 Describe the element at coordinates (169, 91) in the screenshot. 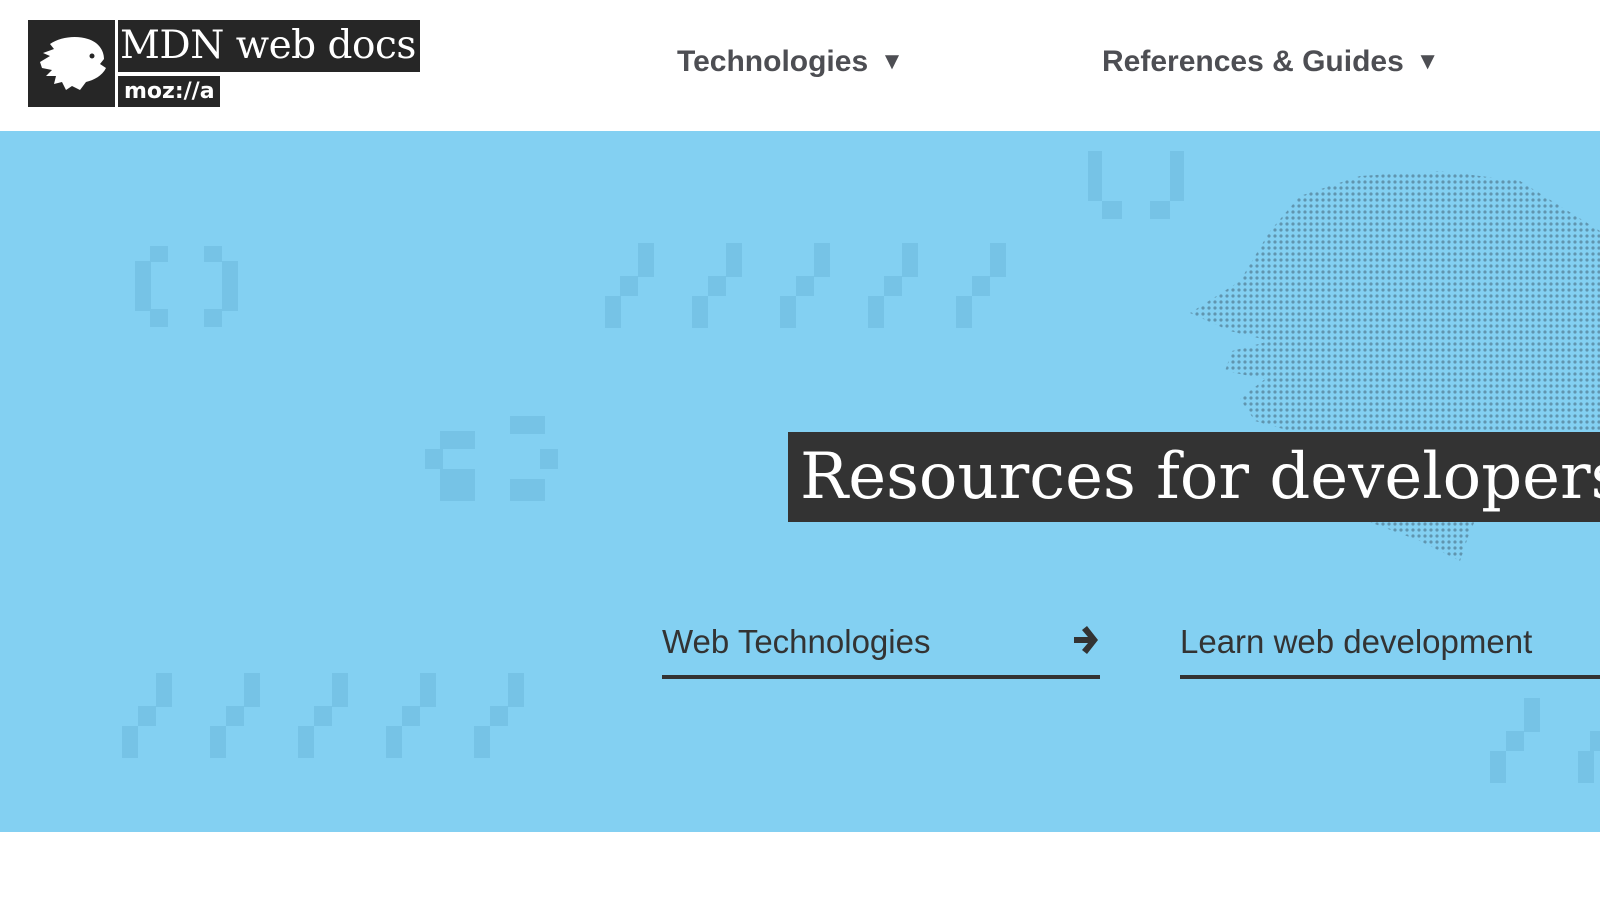

I see `mozilla-wordmark: moz://a` at that location.